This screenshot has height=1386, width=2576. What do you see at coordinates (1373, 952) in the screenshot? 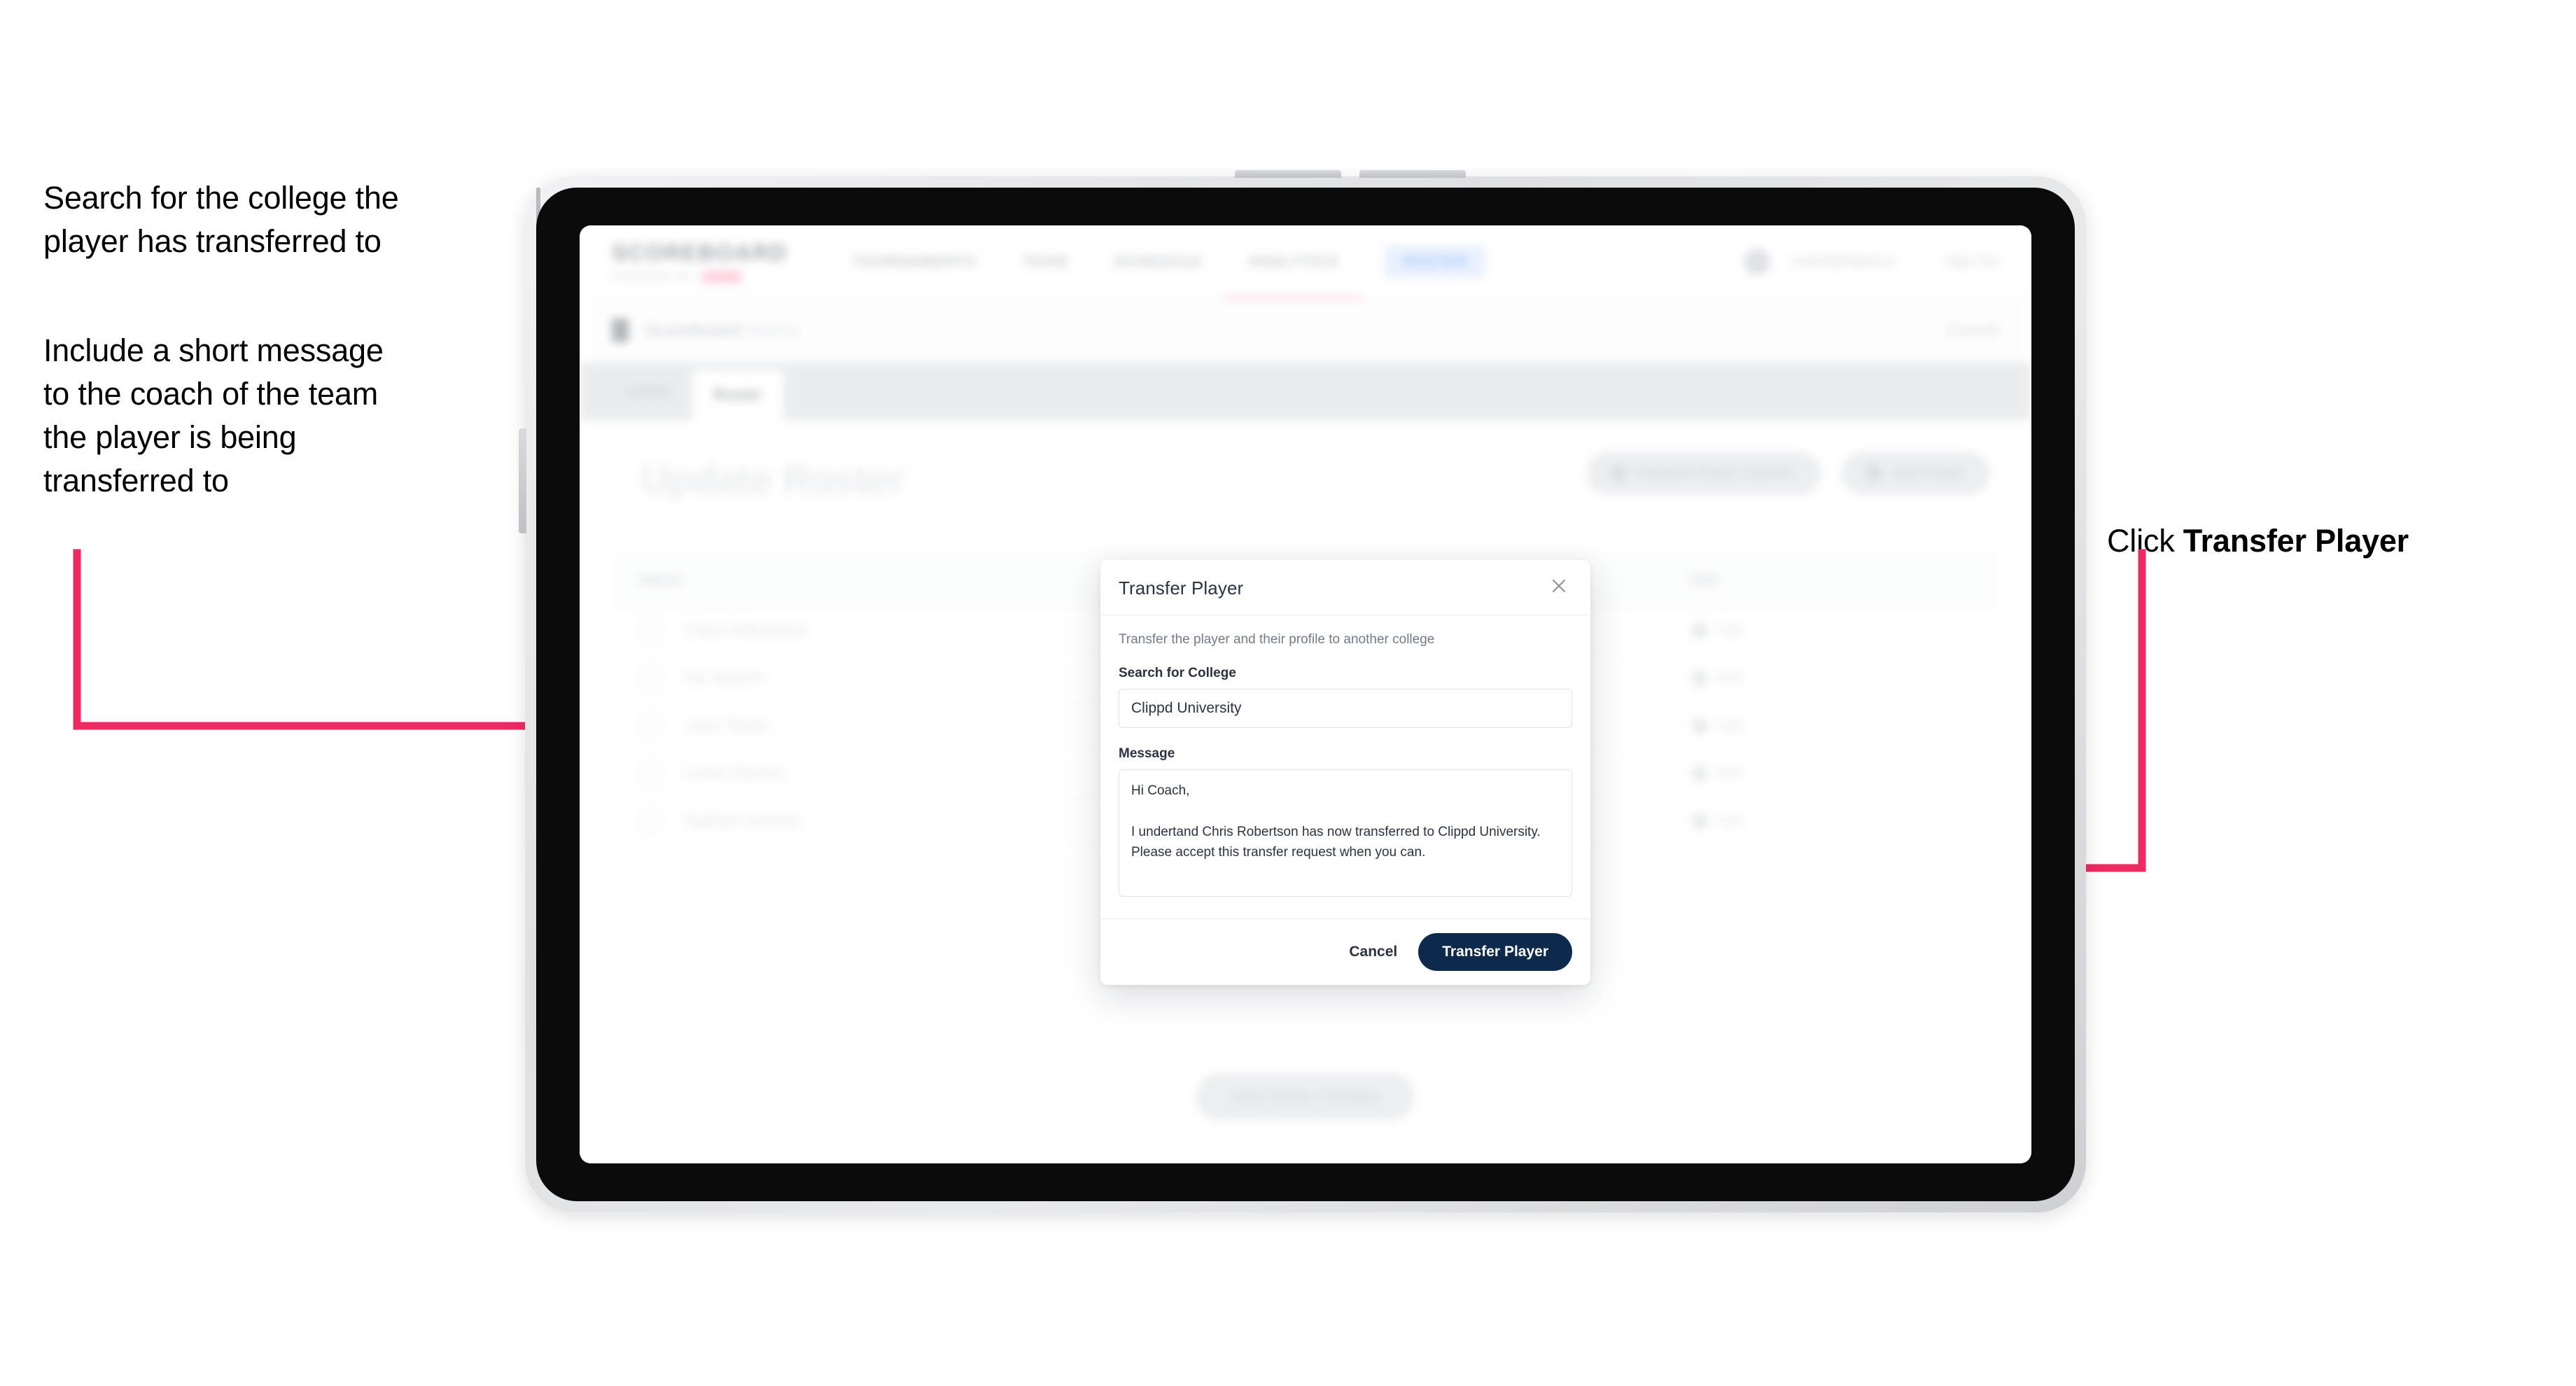
I see `cancel-button: Cancel` at bounding box center [1373, 952].